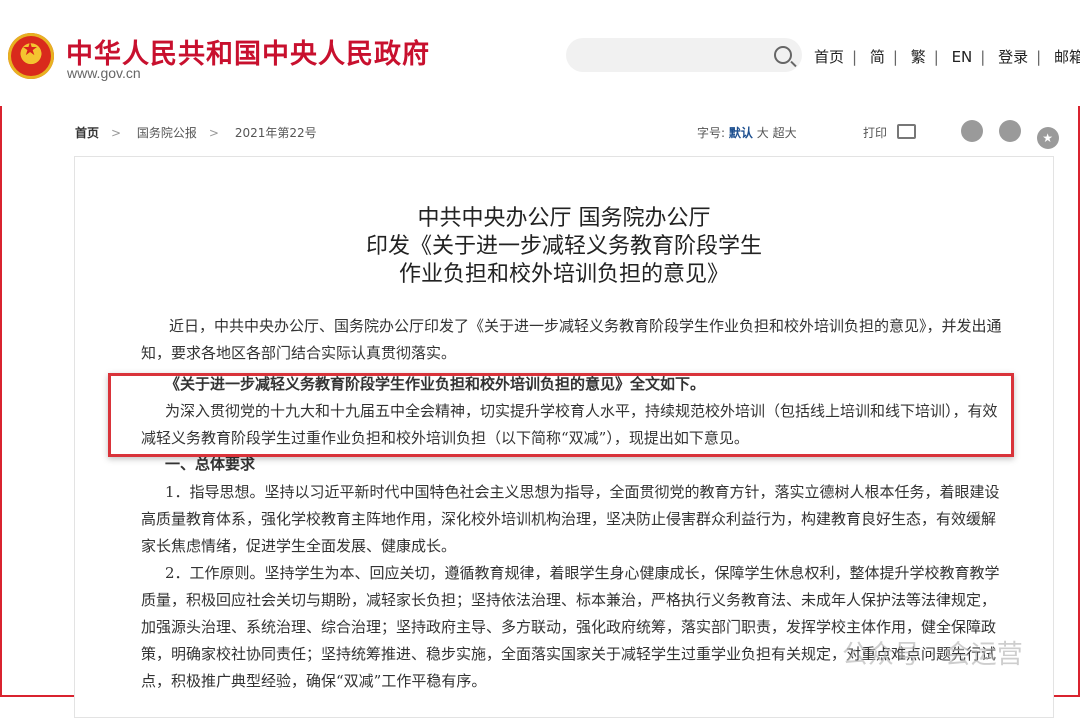 Image resolution: width=1080 pixels, height=718 pixels. What do you see at coordinates (1013, 57) in the screenshot?
I see `nav-login: 登录` at bounding box center [1013, 57].